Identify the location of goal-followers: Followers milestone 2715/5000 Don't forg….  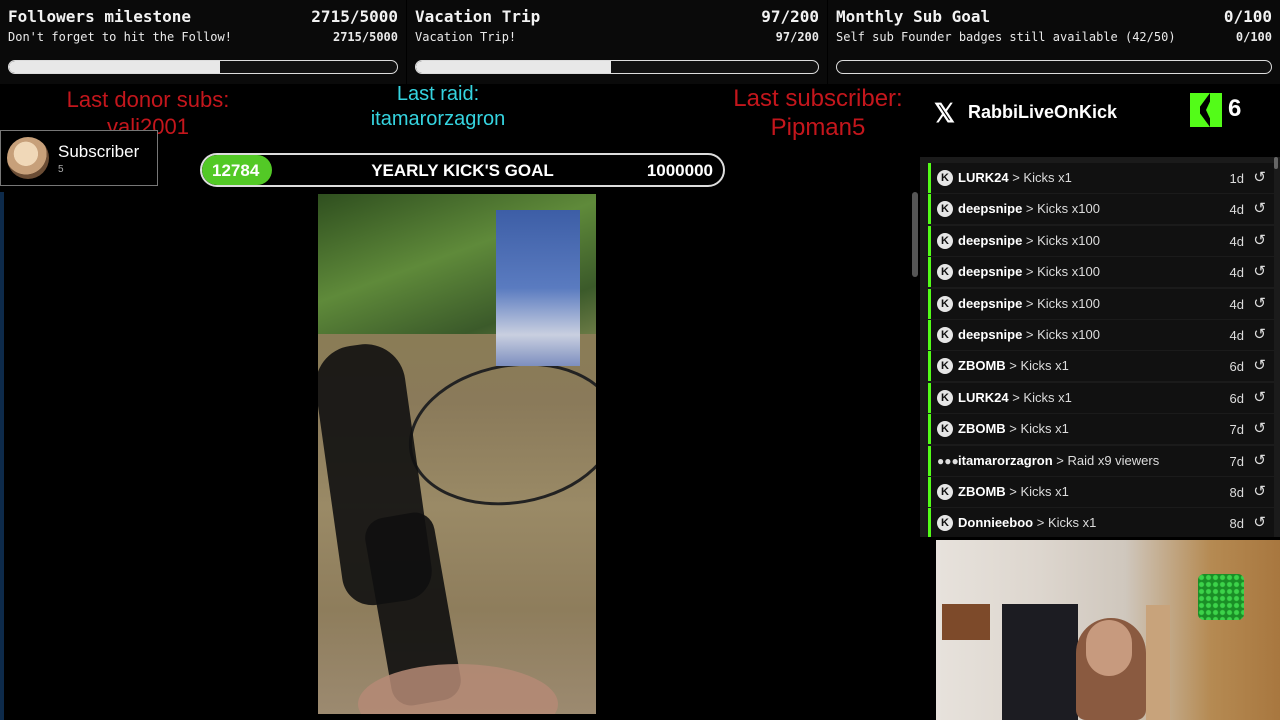
(203, 42).